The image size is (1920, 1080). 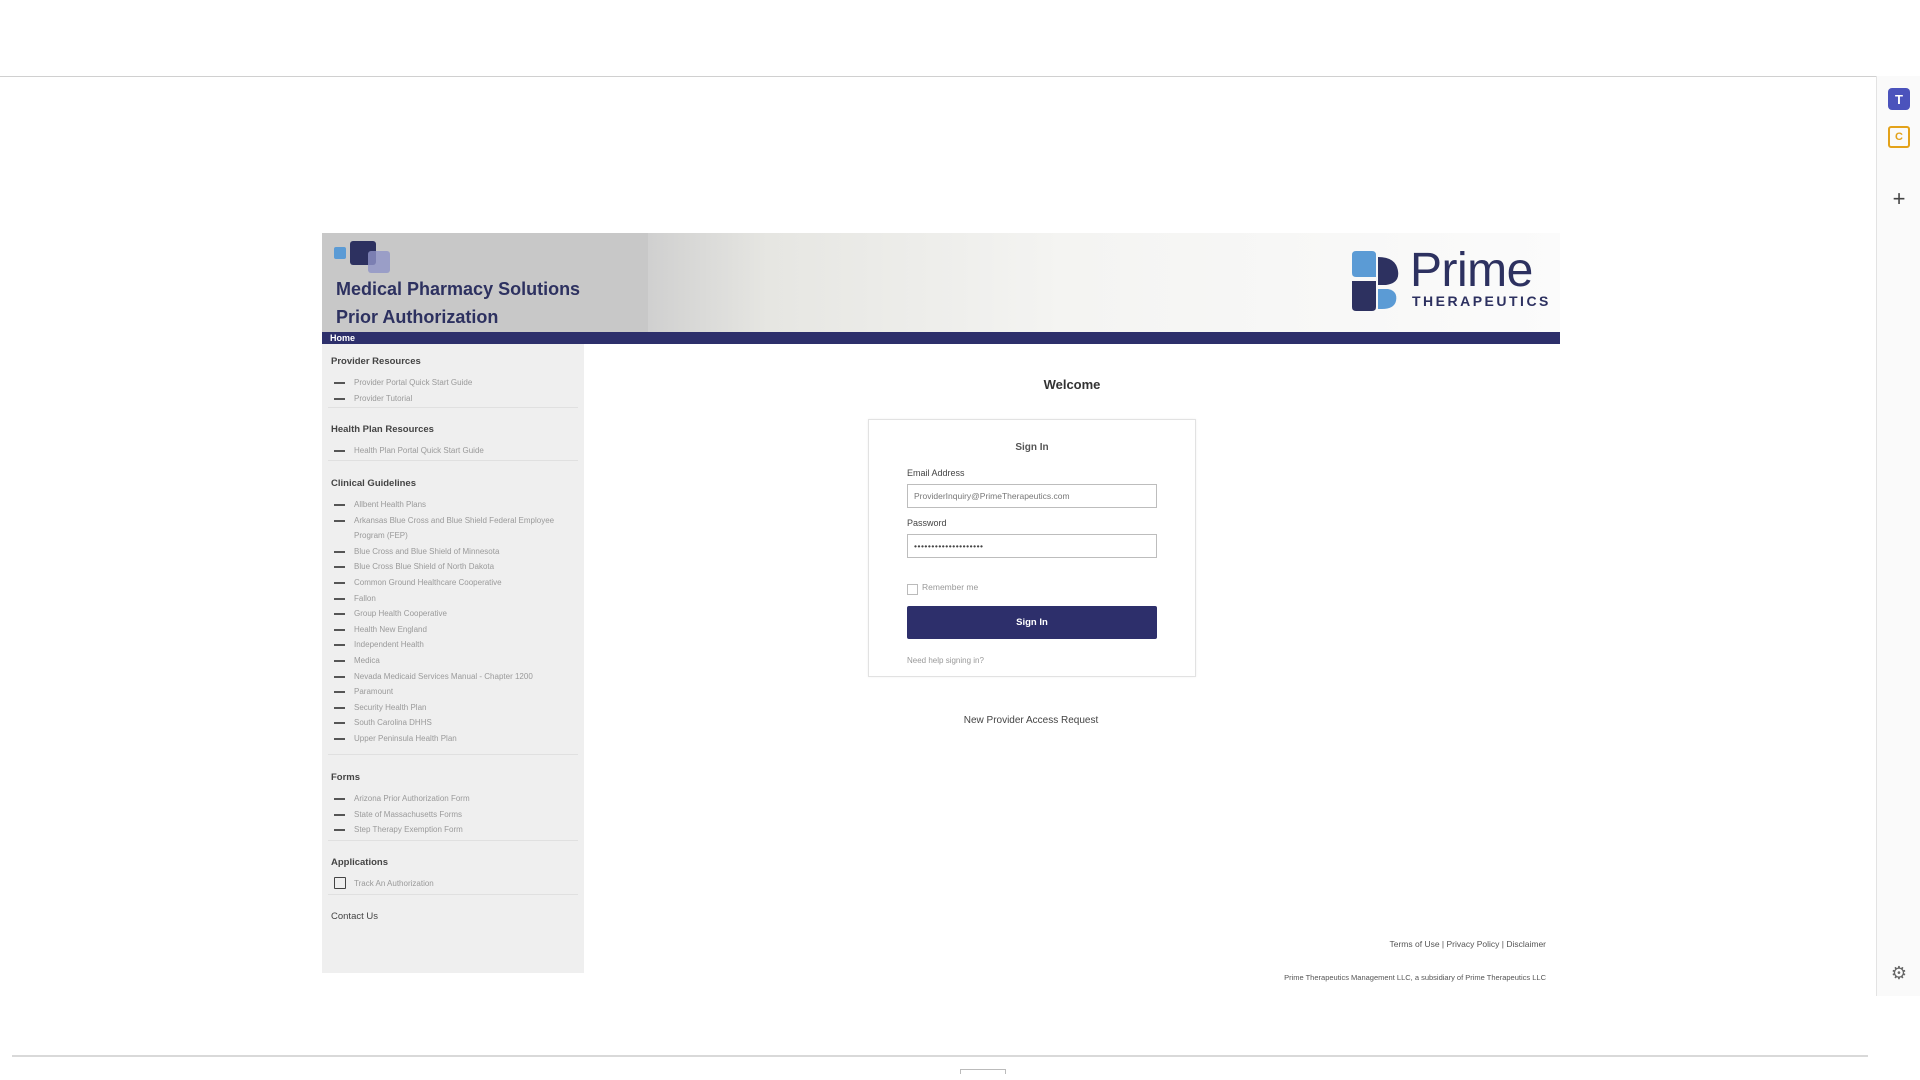 I want to click on password-field: ••••••••••••••••••••, so click(x=1032, y=546).